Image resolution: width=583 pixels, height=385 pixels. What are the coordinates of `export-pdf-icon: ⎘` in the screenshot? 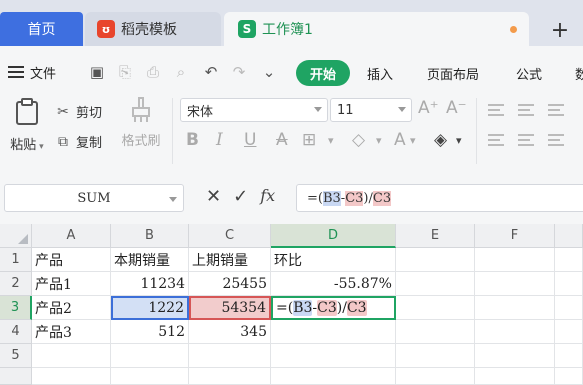 It's located at (125, 72).